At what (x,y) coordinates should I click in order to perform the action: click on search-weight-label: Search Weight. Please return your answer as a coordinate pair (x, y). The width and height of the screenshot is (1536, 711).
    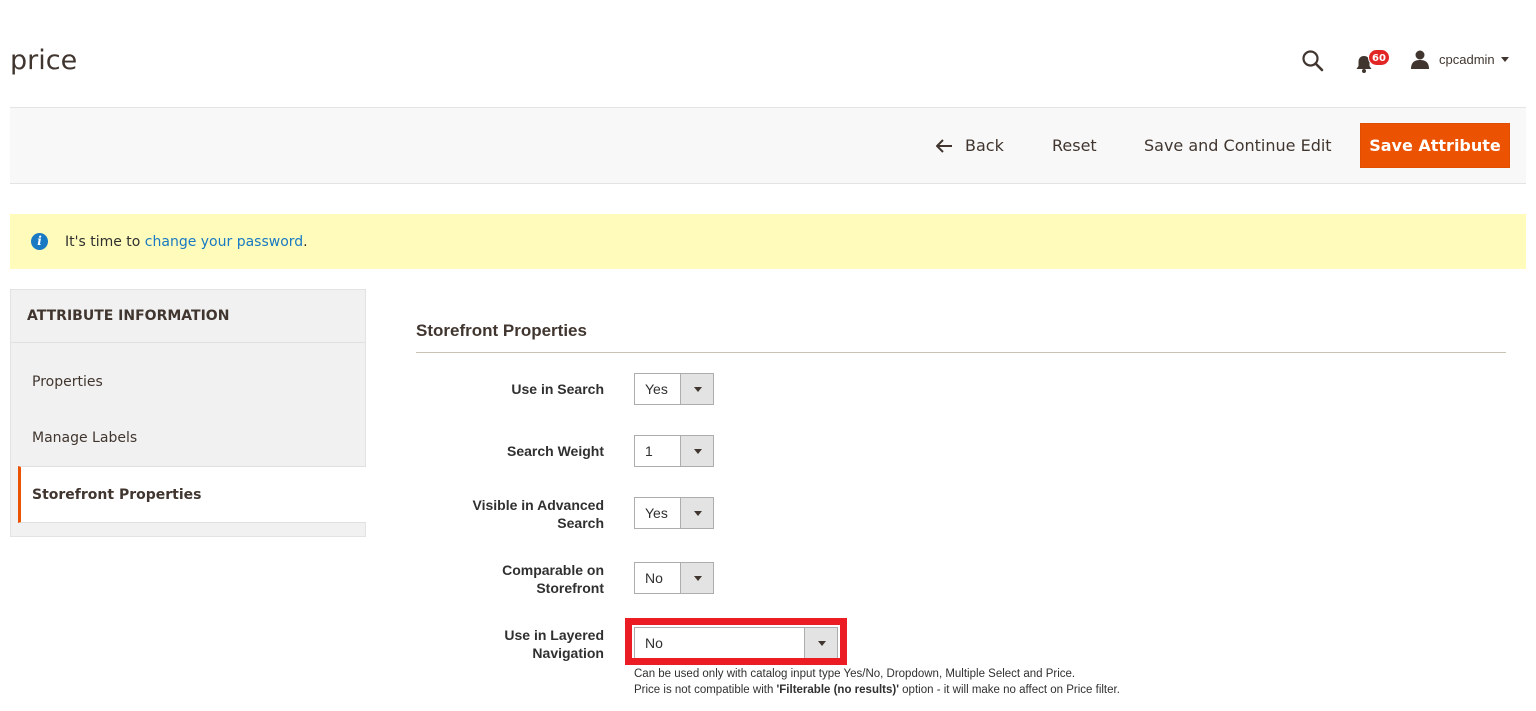
    Looking at the image, I should click on (555, 451).